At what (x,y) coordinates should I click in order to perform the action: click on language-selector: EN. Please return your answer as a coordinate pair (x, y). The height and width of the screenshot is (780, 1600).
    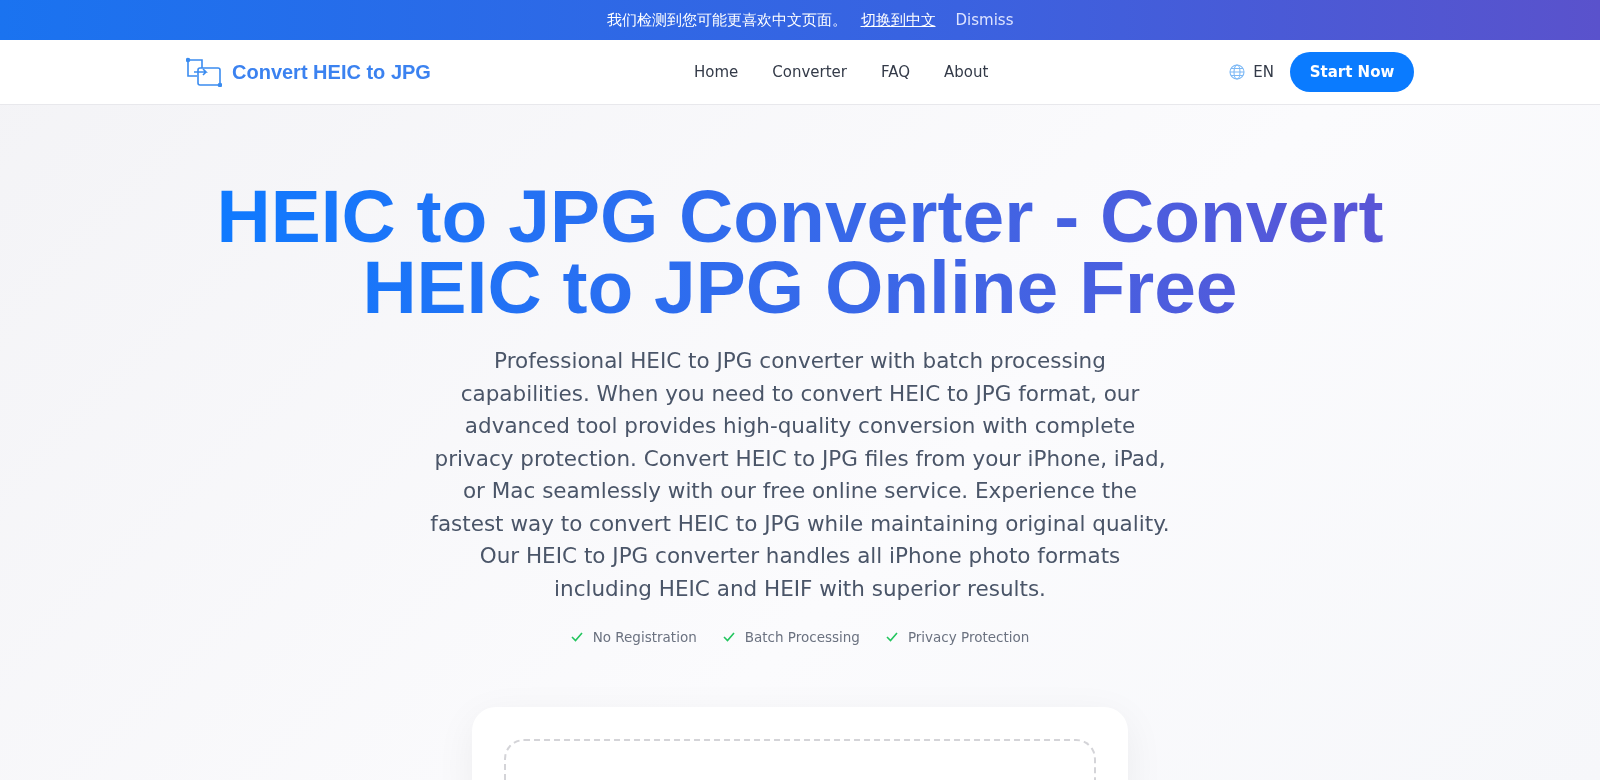
    Looking at the image, I should click on (1263, 72).